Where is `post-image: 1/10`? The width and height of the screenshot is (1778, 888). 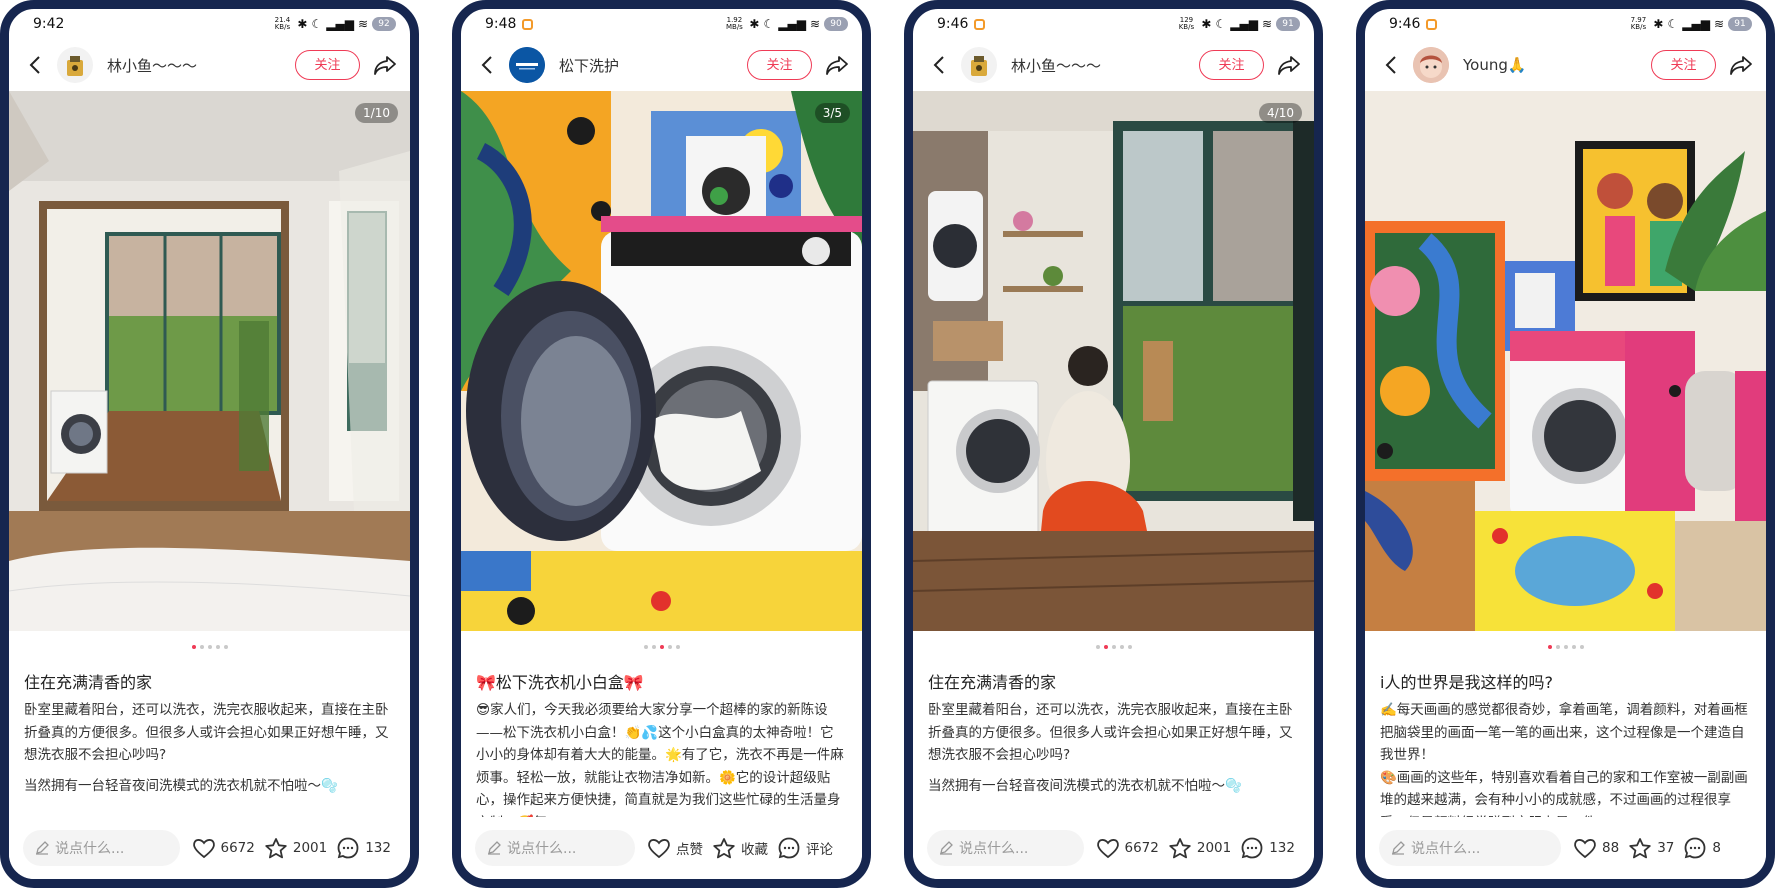 post-image: 1/10 is located at coordinates (209, 361).